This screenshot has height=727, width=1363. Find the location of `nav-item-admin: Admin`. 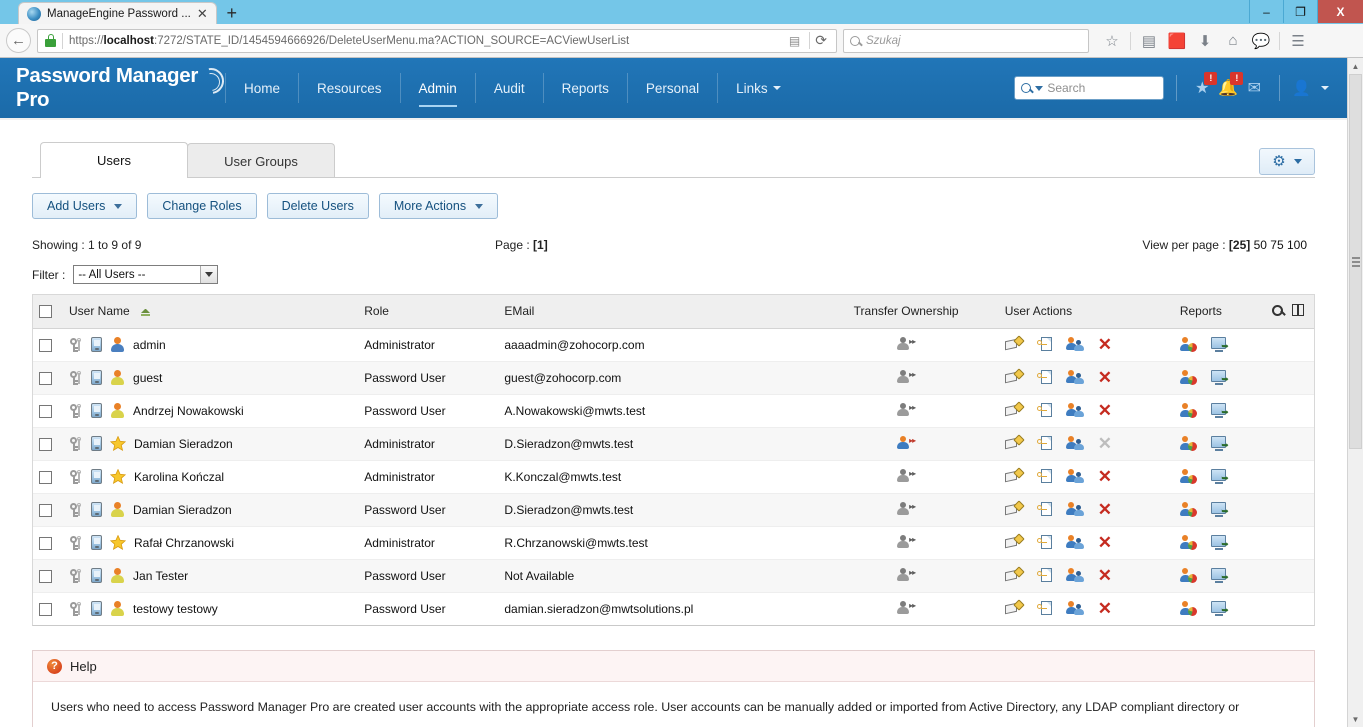

nav-item-admin: Admin is located at coordinates (437, 90).